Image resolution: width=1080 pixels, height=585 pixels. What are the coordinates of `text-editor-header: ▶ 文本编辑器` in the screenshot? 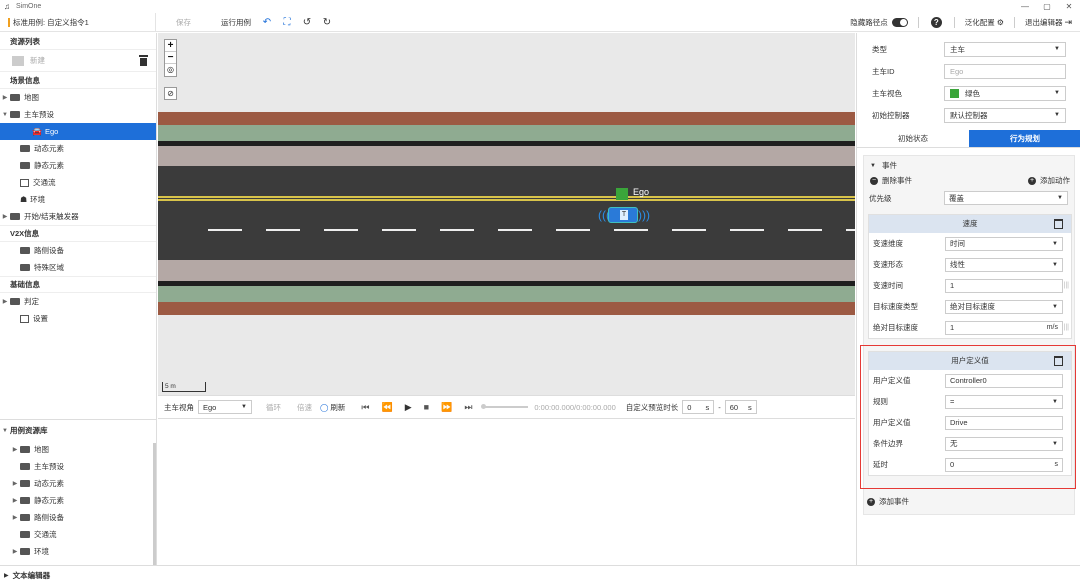 It's located at (540, 575).